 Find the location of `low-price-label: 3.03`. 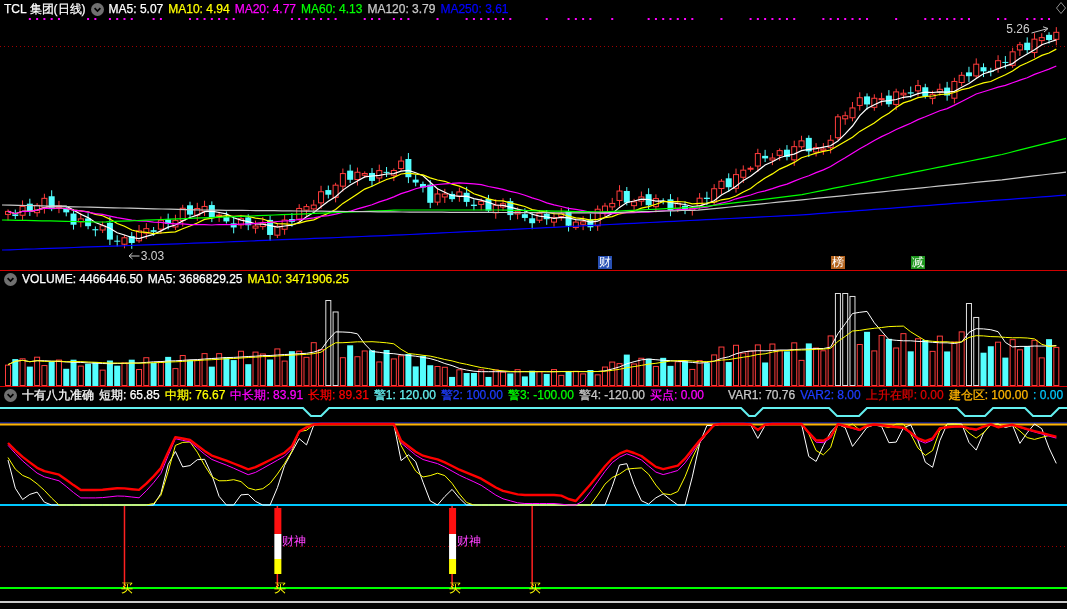

low-price-label: 3.03 is located at coordinates (152, 256).